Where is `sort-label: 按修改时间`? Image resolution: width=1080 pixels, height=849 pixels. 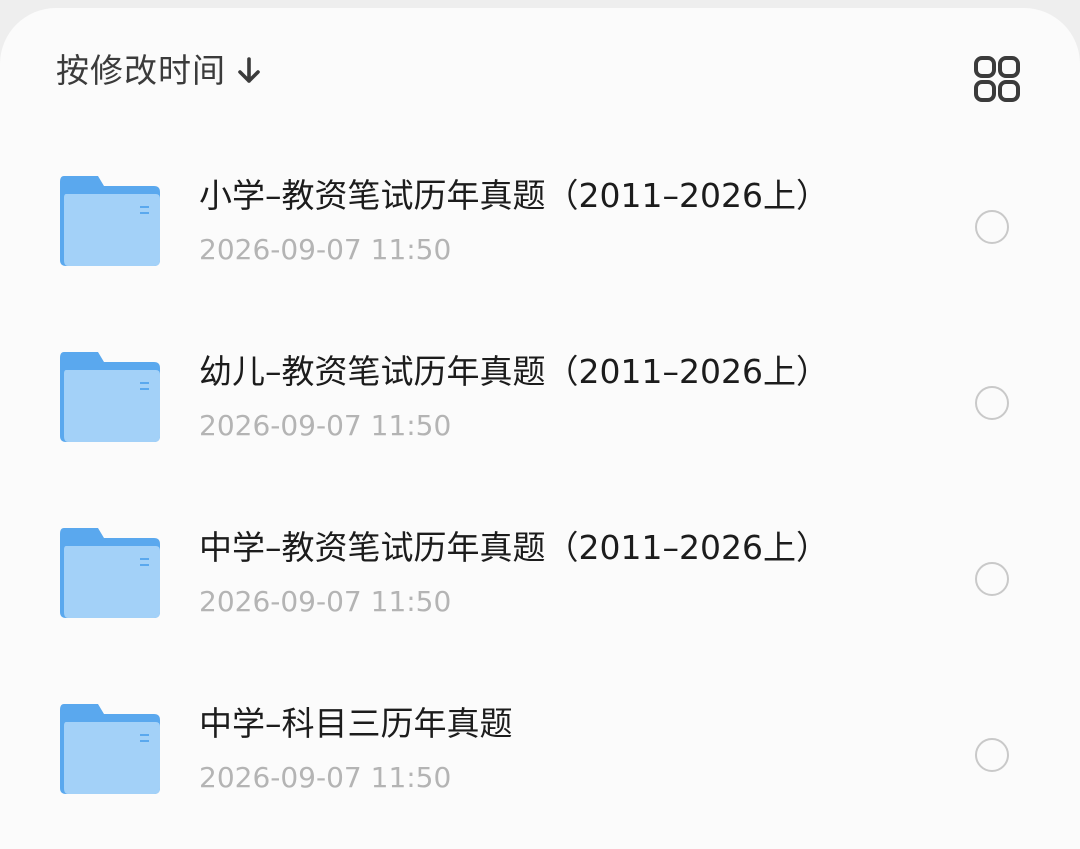
sort-label: 按修改时间 is located at coordinates (141, 70).